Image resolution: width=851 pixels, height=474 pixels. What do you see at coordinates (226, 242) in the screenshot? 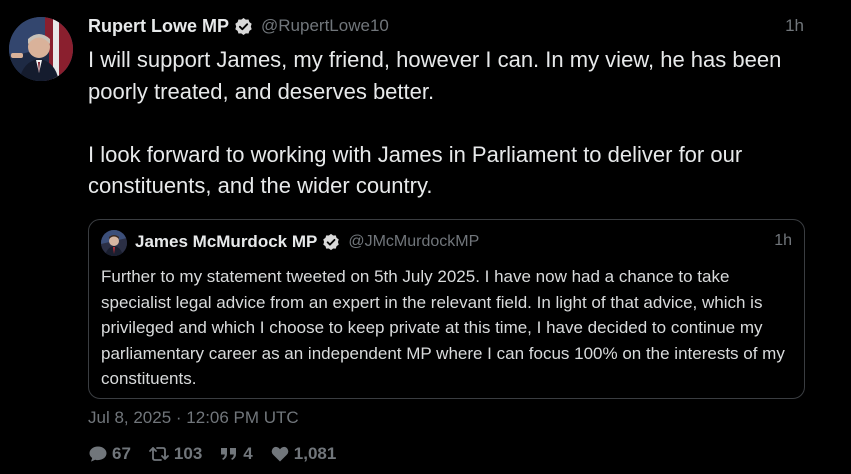
I see `quoted-author-name: James McMurdock MP` at bounding box center [226, 242].